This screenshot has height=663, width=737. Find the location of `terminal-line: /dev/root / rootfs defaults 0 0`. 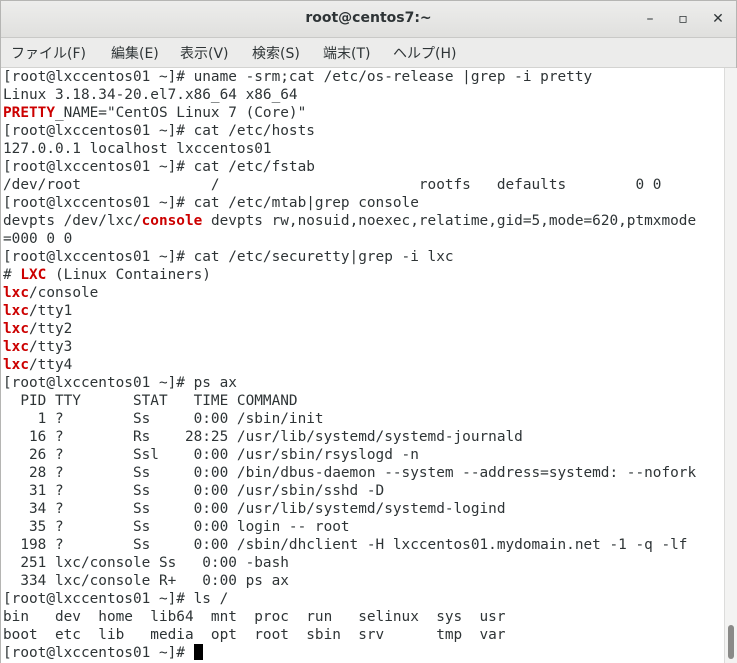

terminal-line: /dev/root / rootfs defaults 0 0 is located at coordinates (332, 185).